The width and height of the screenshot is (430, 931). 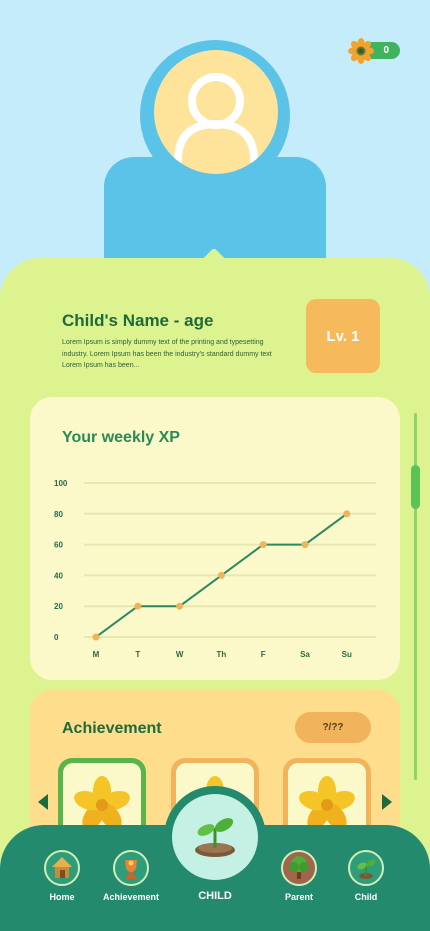 I want to click on x-tick-label: W, so click(x=180, y=654).